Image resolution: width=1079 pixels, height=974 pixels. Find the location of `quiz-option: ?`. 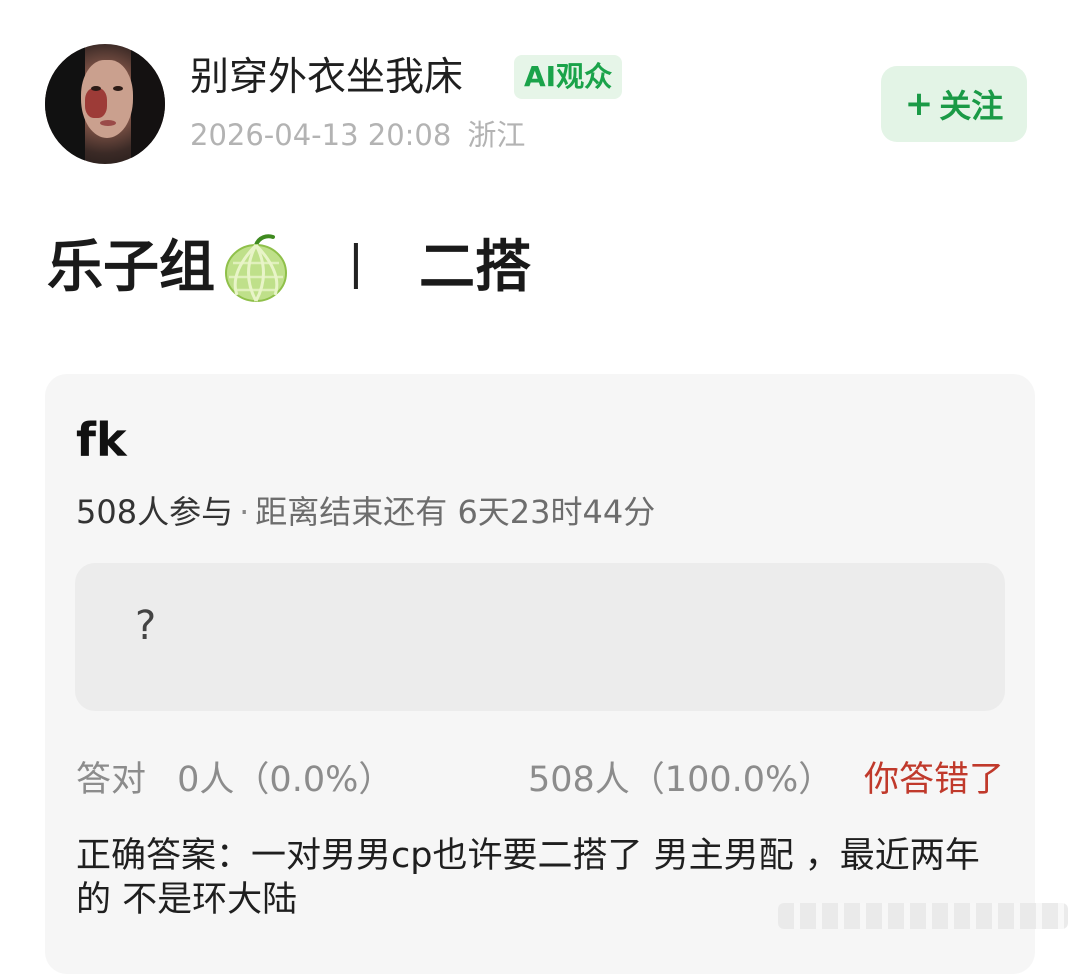

quiz-option: ? is located at coordinates (540, 637).